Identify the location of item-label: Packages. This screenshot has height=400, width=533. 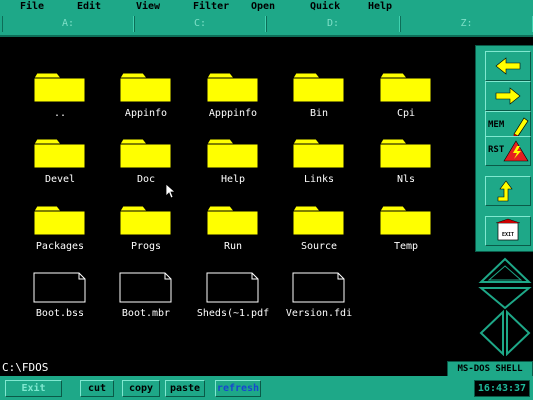
(60, 246).